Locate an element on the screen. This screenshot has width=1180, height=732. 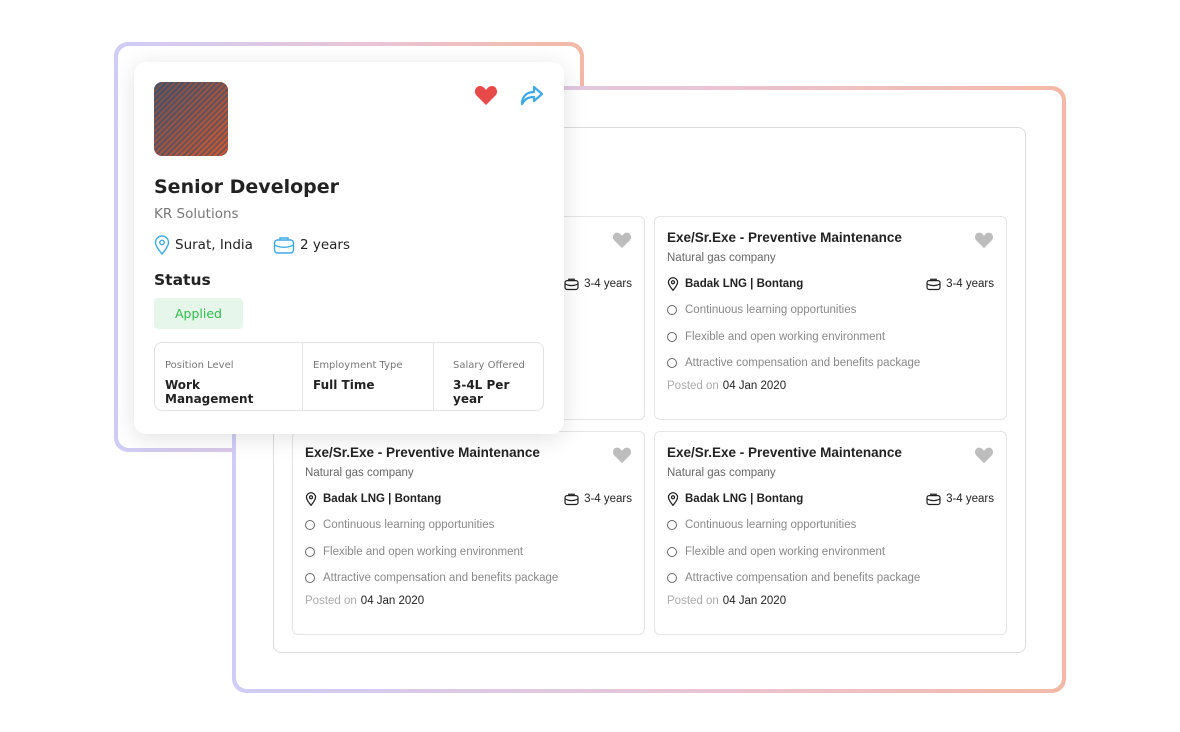
detail-label: Salary Offered is located at coordinates (489, 365).